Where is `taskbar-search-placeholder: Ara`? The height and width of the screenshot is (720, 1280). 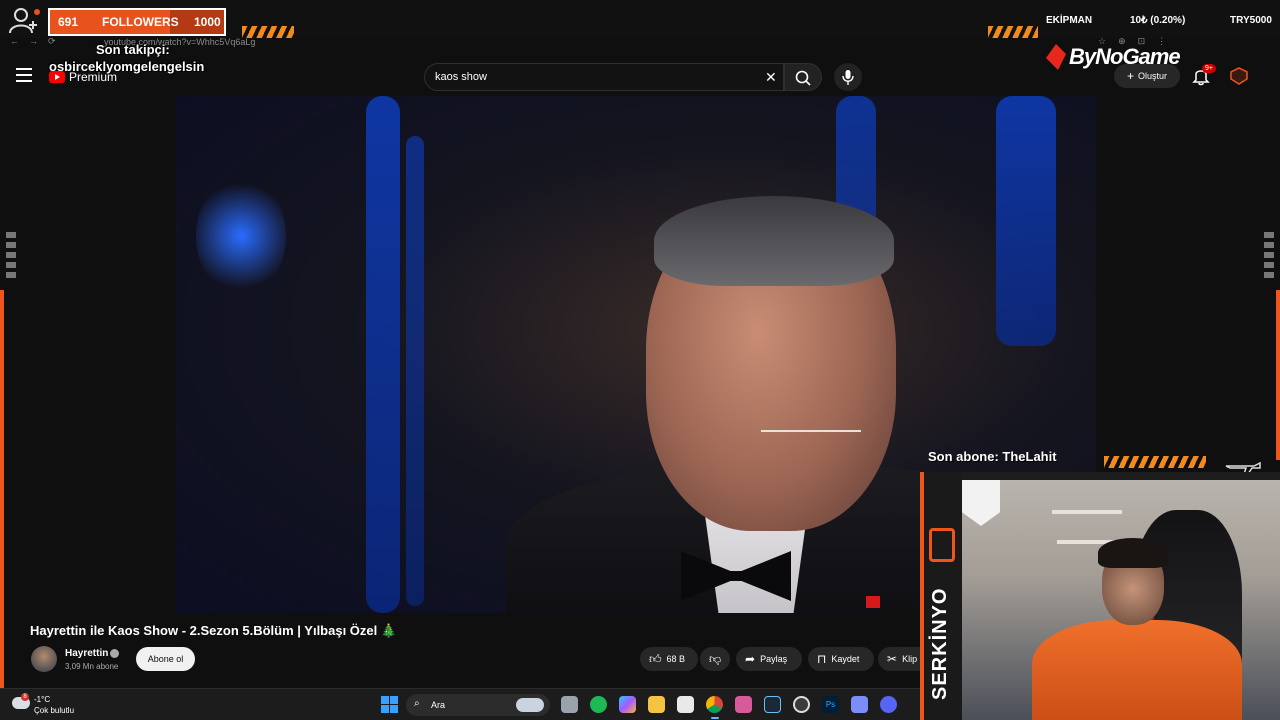 taskbar-search-placeholder: Ara is located at coordinates (438, 705).